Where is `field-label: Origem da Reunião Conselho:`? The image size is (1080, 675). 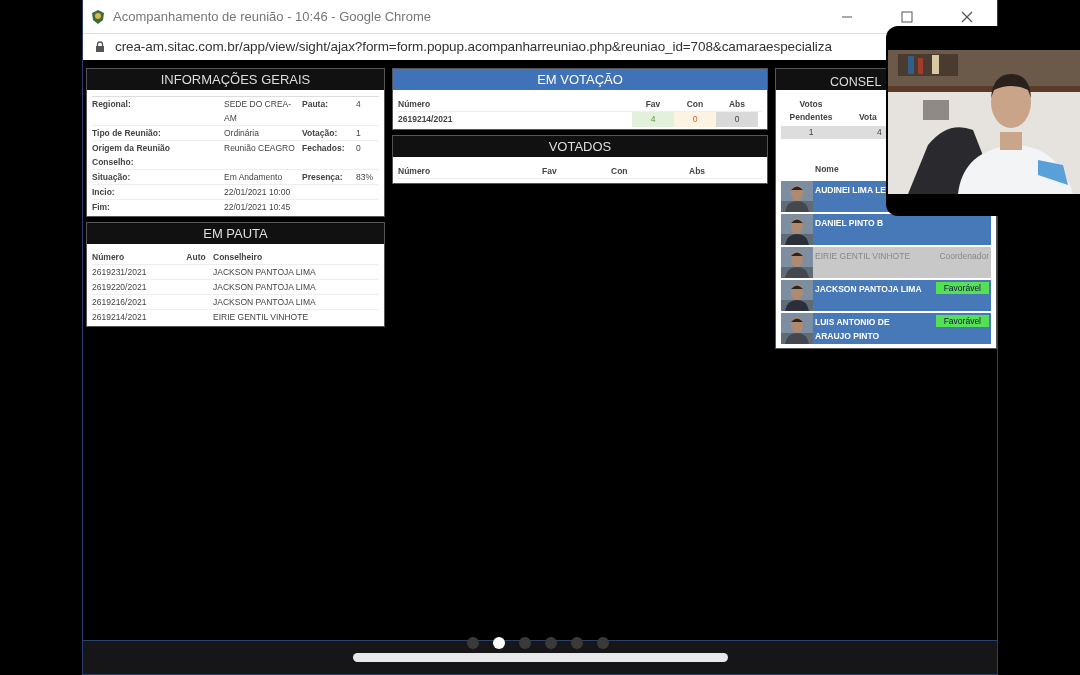
field-label: Origem da Reunião Conselho: is located at coordinates (131, 155).